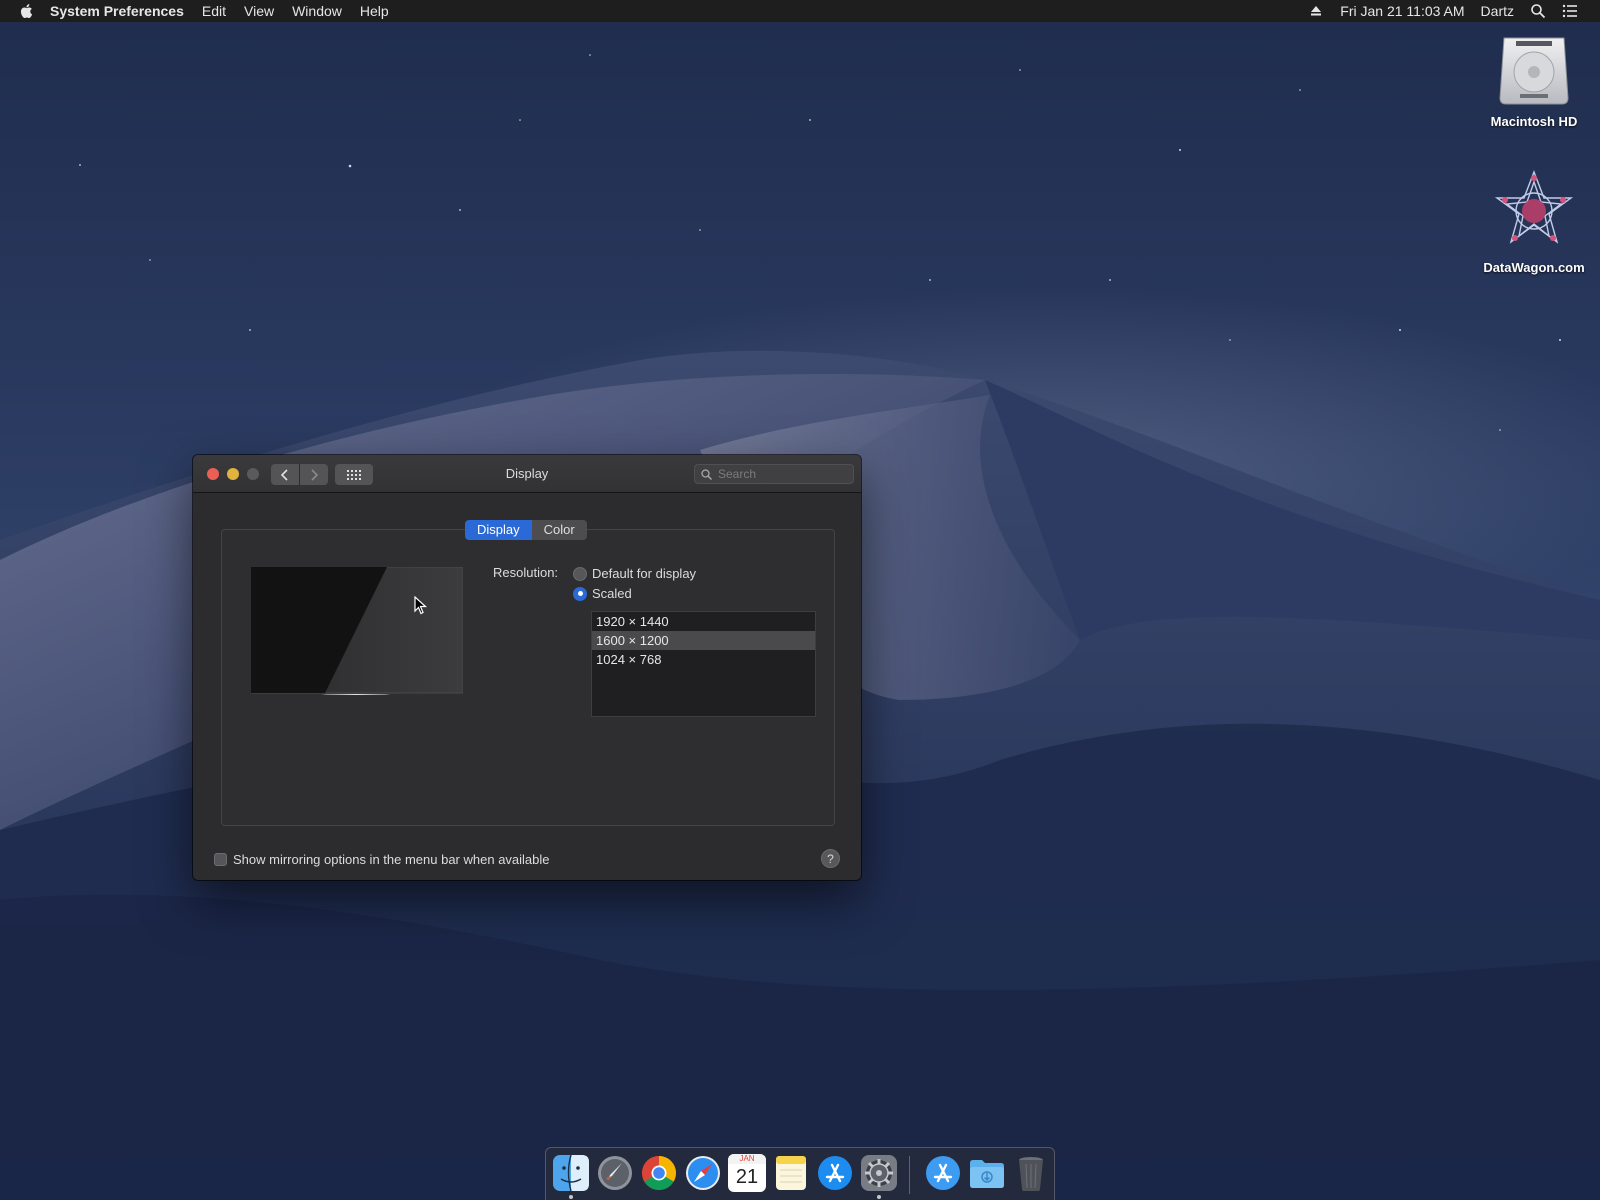 This screenshot has height=1200, width=1600. What do you see at coordinates (943, 1173) in the screenshot?
I see `applications-folder-icon` at bounding box center [943, 1173].